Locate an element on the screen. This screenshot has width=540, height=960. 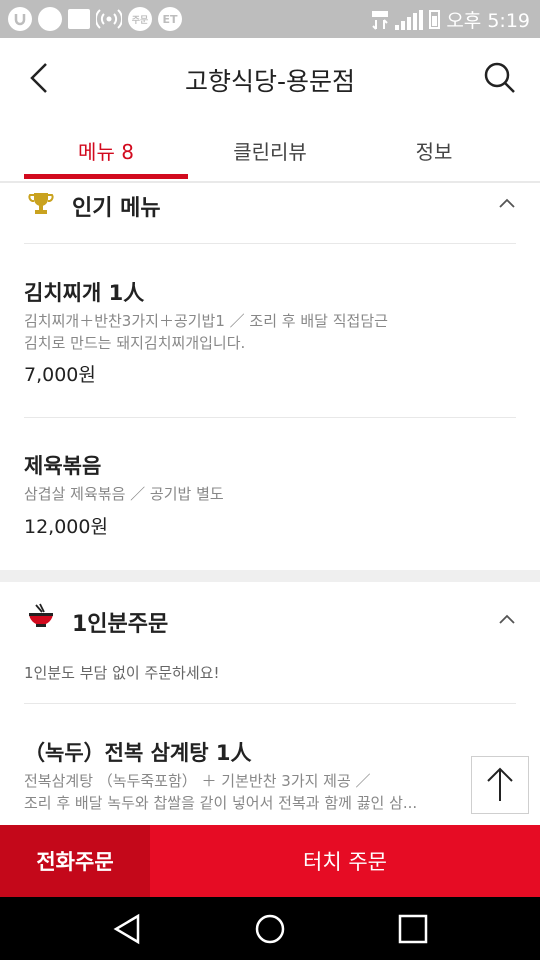
data-transfer-icon is located at coordinates (380, 20).